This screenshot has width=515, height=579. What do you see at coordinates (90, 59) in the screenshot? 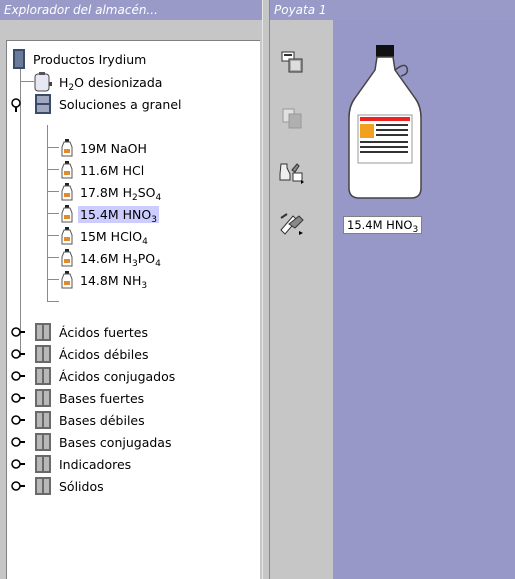
I see `tree-item-label: Productos Irydium` at bounding box center [90, 59].